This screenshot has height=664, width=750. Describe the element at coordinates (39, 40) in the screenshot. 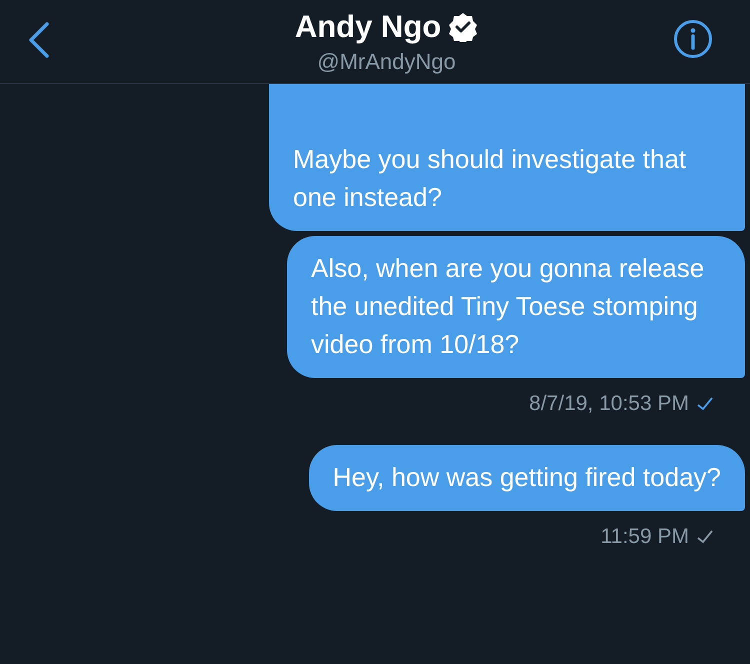

I see `back-icon` at that location.